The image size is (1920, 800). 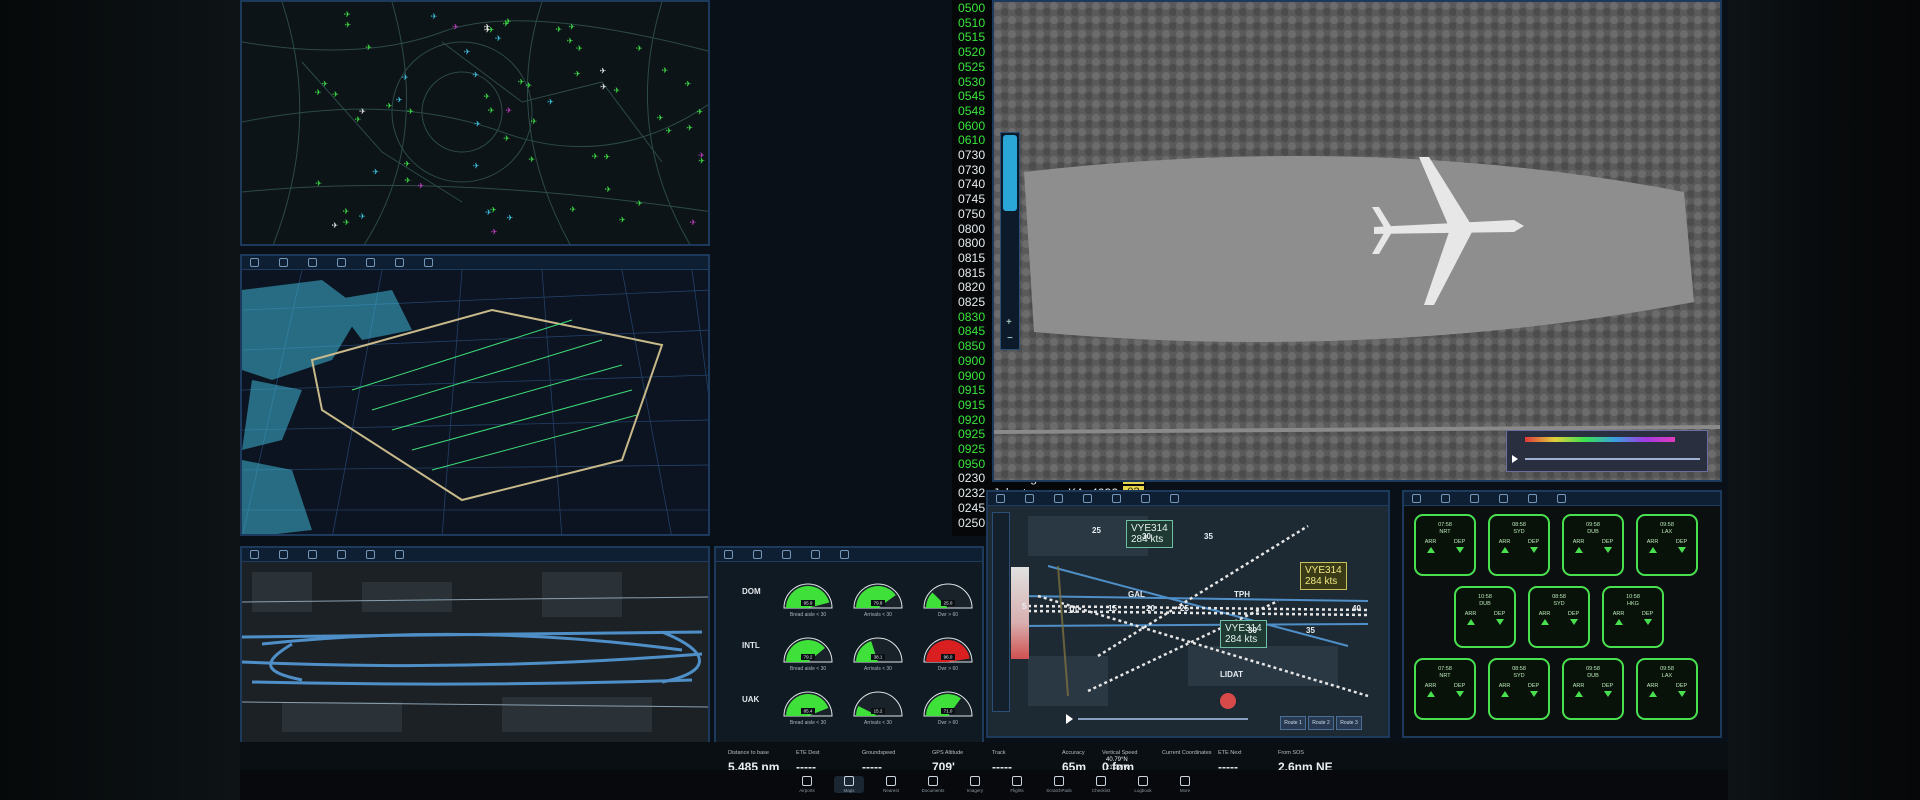 What do you see at coordinates (1612, 459) in the screenshot?
I see `timeline-track` at bounding box center [1612, 459].